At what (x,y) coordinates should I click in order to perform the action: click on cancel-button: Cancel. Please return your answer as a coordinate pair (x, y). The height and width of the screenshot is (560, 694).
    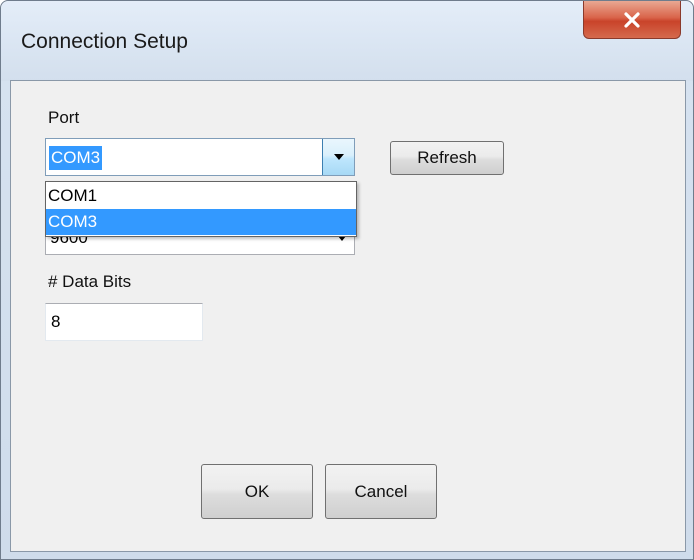
    Looking at the image, I should click on (381, 491).